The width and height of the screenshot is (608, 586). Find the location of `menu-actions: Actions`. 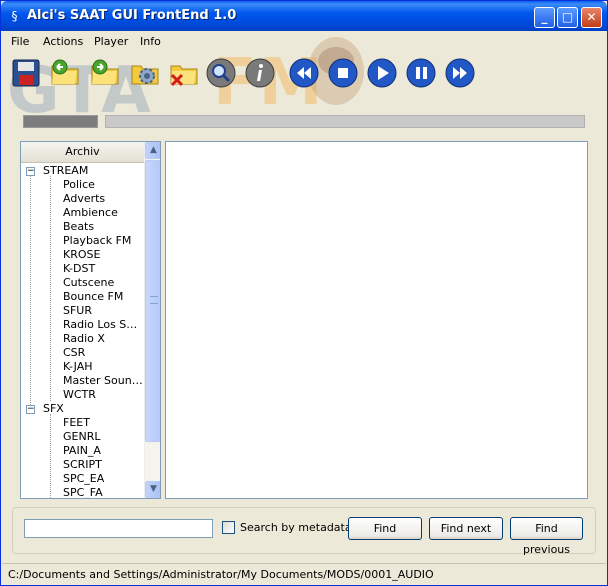

menu-actions: Actions is located at coordinates (63, 41).